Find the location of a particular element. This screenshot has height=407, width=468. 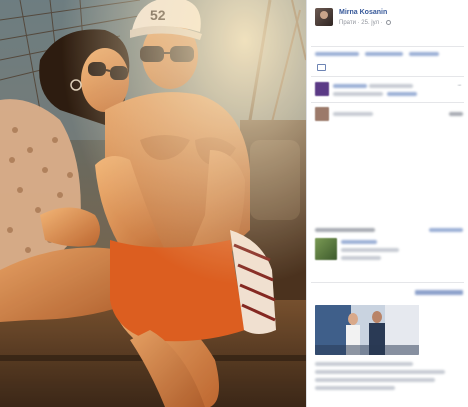

comment-actions is located at coordinates (402, 94).